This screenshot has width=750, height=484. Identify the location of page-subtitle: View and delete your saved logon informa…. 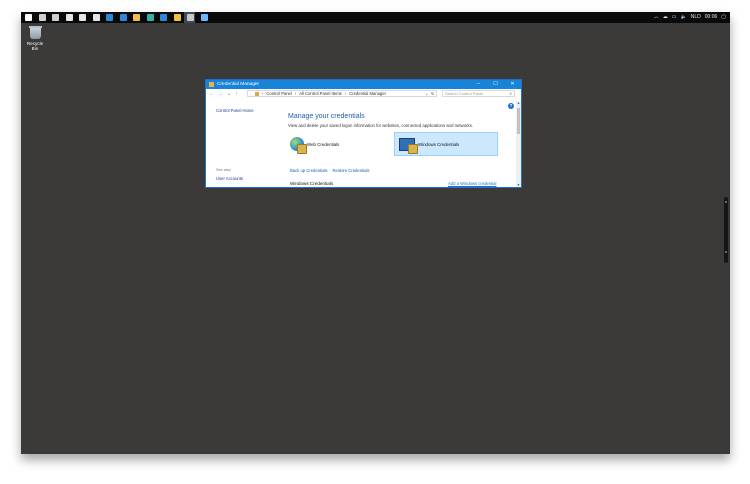
(381, 125).